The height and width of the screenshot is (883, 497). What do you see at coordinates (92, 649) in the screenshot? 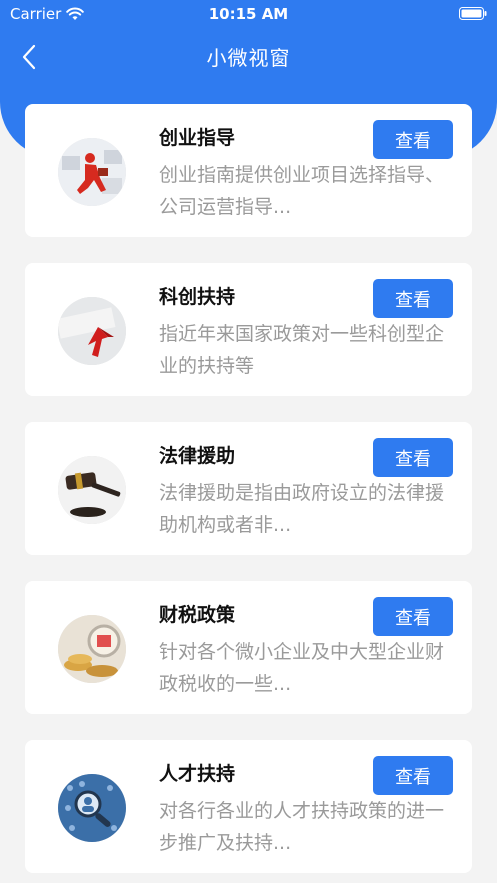
I see `tax-coins-thumbnail` at bounding box center [92, 649].